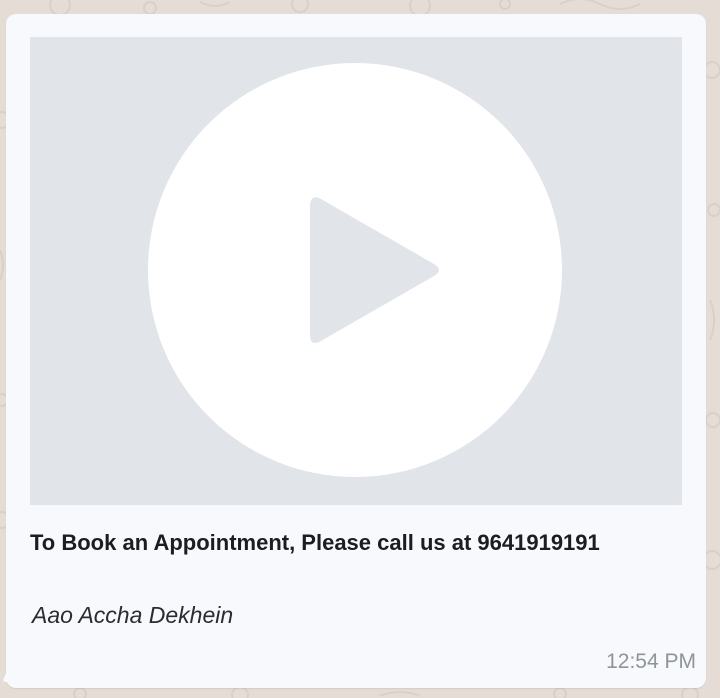  I want to click on message-timestamp: 12:54 PM, so click(651, 661).